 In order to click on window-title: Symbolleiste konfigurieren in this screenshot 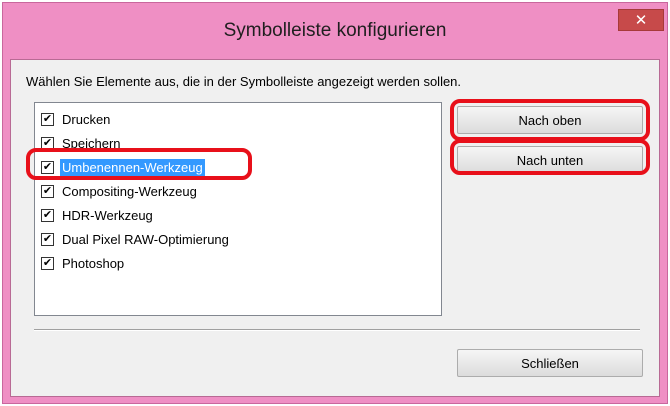, I will do `click(335, 30)`.